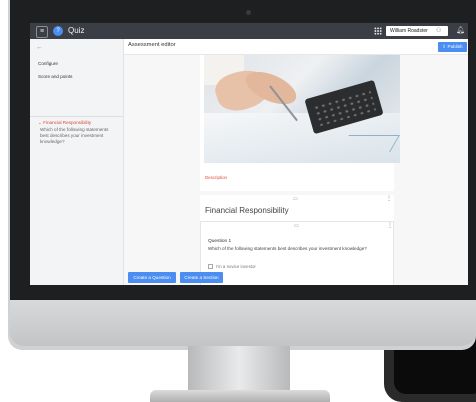 Image resolution: width=476 pixels, height=402 pixels. What do you see at coordinates (438, 31) in the screenshot?
I see `user-icon: ⚇` at bounding box center [438, 31].